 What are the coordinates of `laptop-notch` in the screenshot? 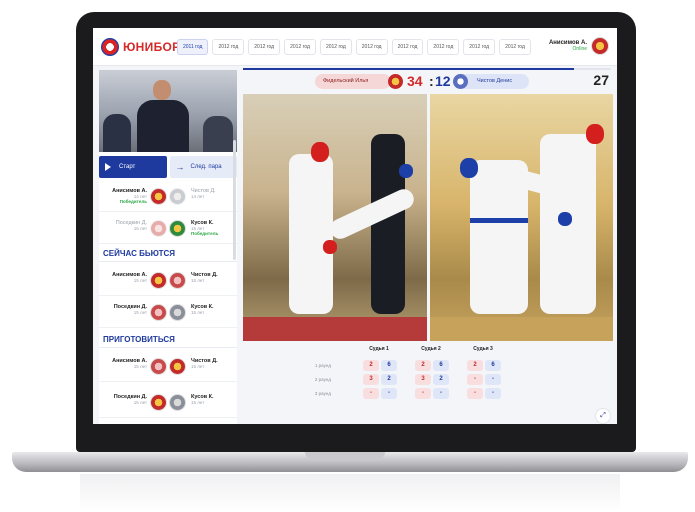 It's located at (345, 455).